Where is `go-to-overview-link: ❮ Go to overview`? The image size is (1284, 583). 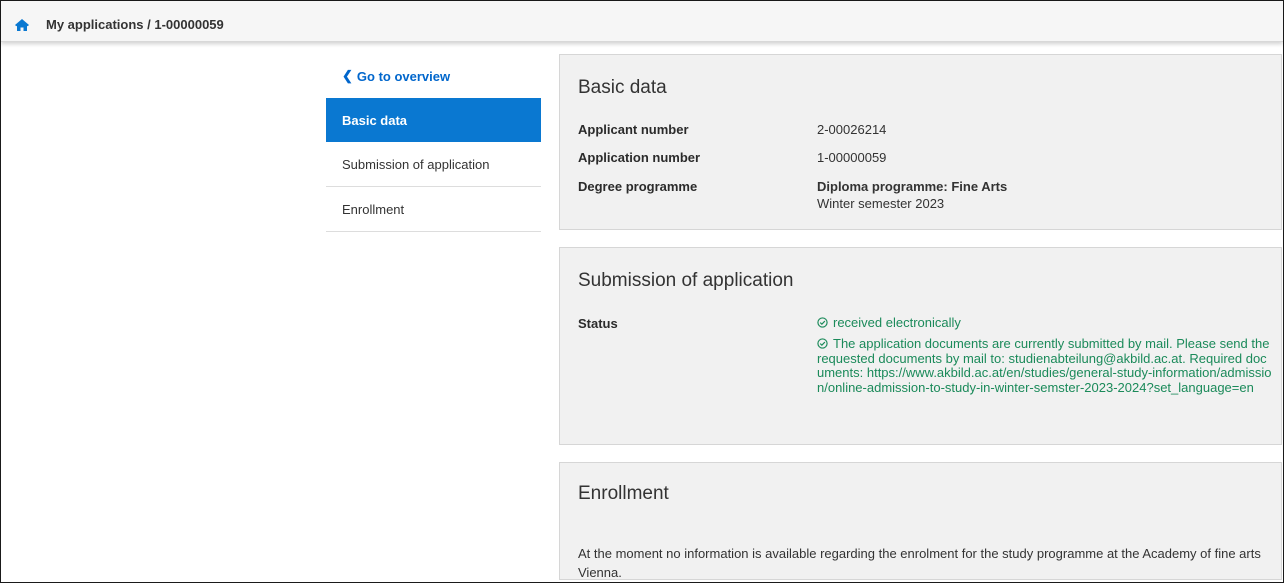 go-to-overview-link: ❮ Go to overview is located at coordinates (433, 76).